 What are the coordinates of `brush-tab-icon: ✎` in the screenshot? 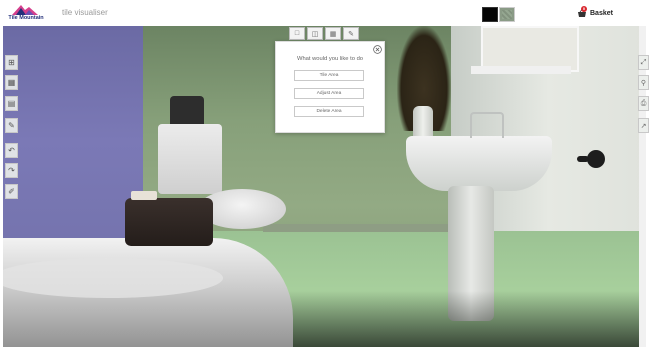 It's located at (351, 33).